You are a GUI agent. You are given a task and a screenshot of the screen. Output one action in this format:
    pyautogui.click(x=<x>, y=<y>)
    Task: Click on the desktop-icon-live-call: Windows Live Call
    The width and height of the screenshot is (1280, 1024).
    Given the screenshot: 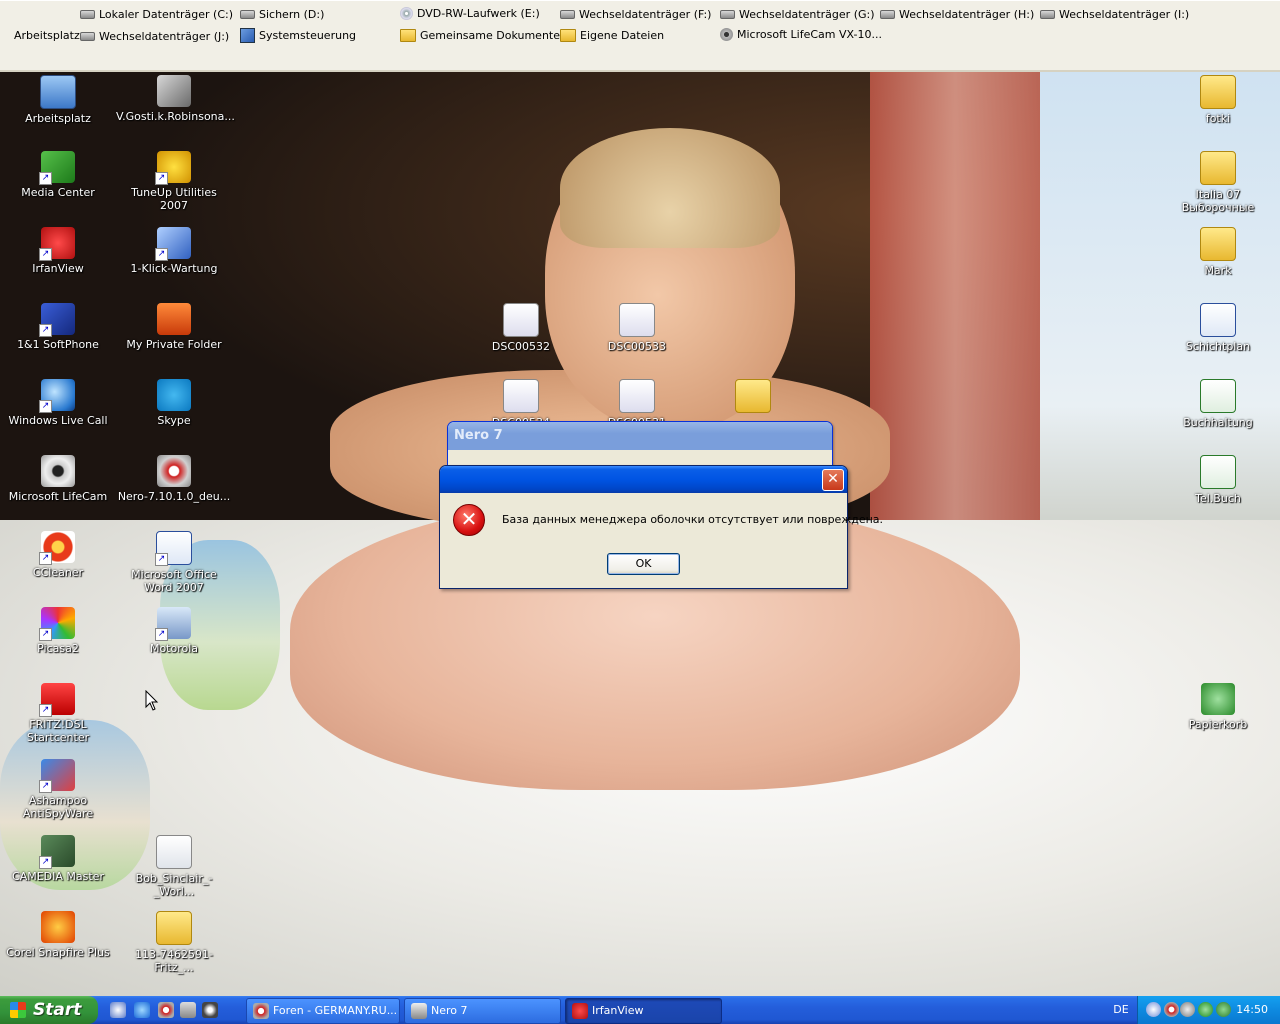 What is the action you would take?
    pyautogui.click(x=58, y=403)
    